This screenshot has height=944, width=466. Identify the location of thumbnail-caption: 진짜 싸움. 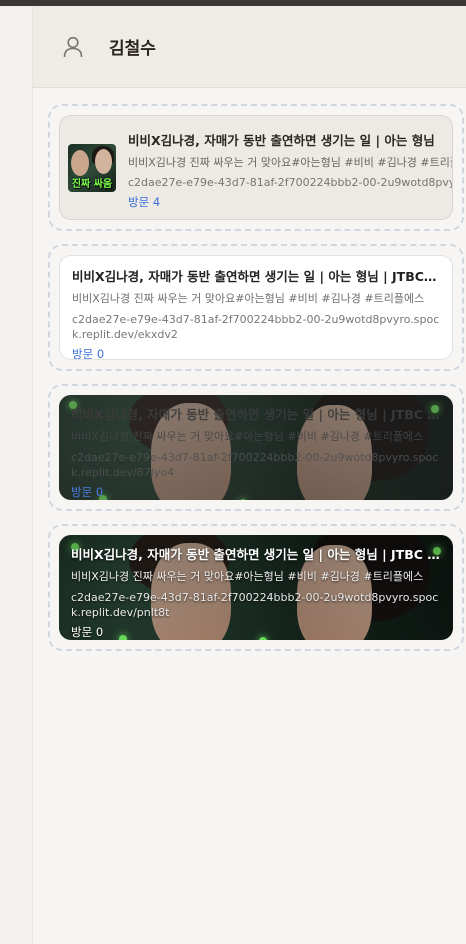
(92, 184).